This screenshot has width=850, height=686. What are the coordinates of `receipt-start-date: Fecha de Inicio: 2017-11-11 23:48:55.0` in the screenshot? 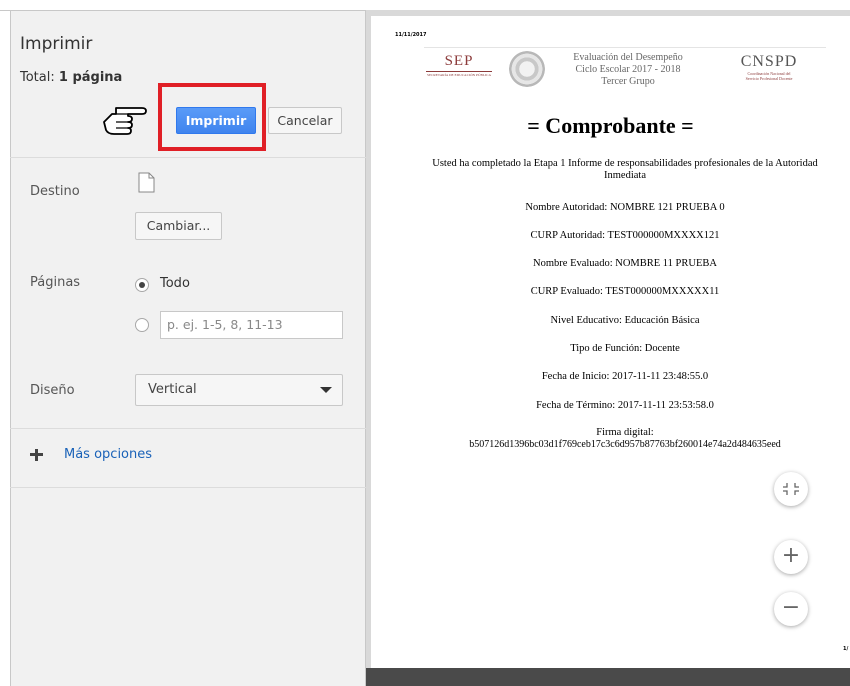 It's located at (625, 376).